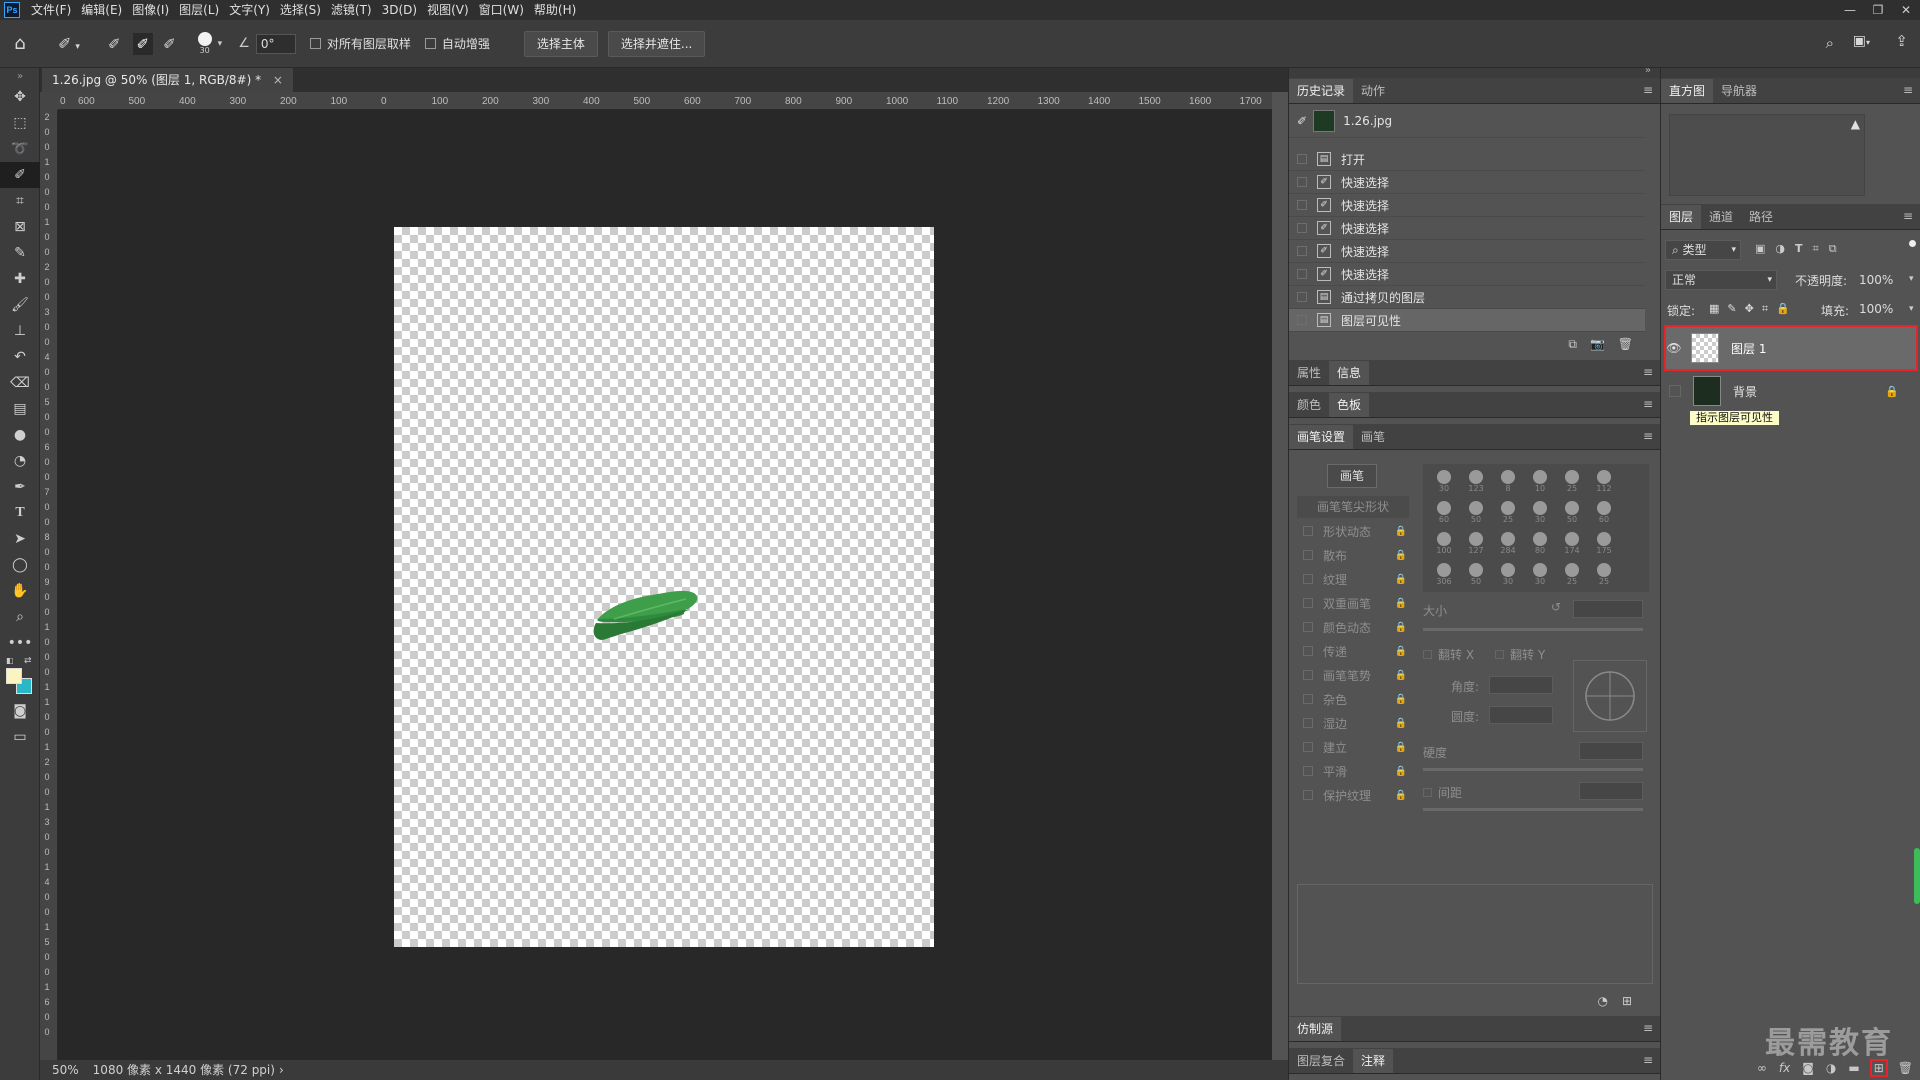  Describe the element at coordinates (1714, 309) in the screenshot. I see `lock-transparent-icon: ▦` at that location.